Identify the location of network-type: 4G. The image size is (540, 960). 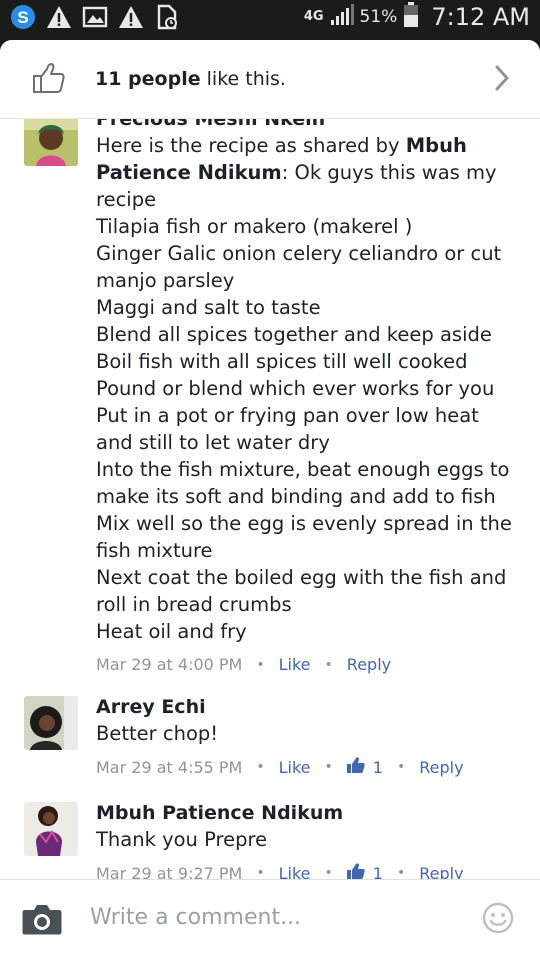
(313, 16).